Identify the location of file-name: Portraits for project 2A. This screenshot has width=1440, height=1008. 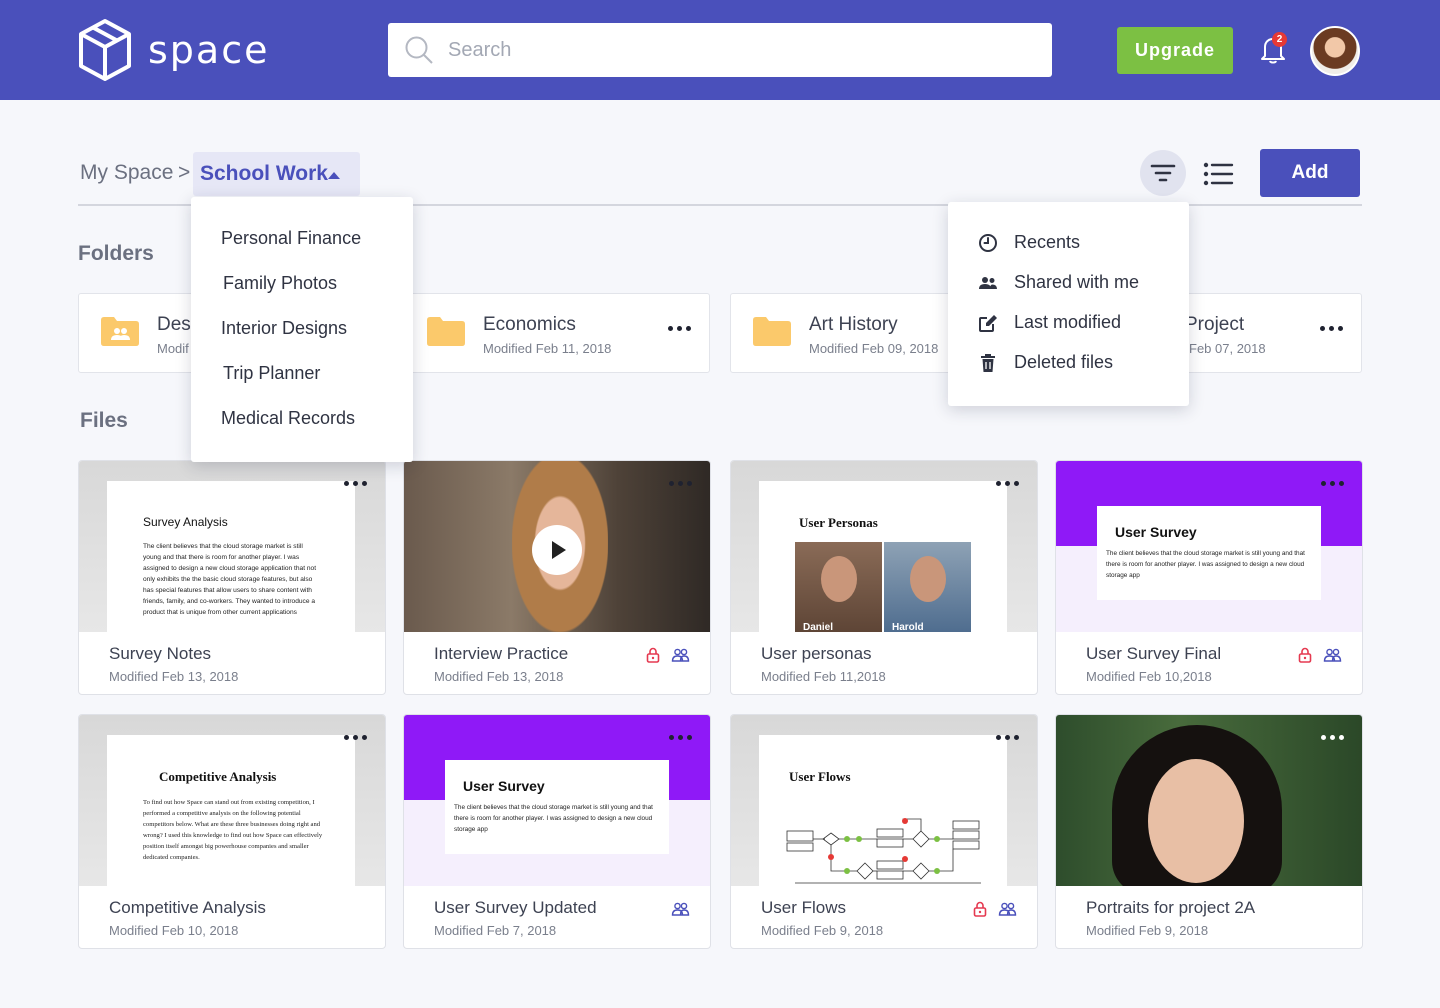
(1171, 907).